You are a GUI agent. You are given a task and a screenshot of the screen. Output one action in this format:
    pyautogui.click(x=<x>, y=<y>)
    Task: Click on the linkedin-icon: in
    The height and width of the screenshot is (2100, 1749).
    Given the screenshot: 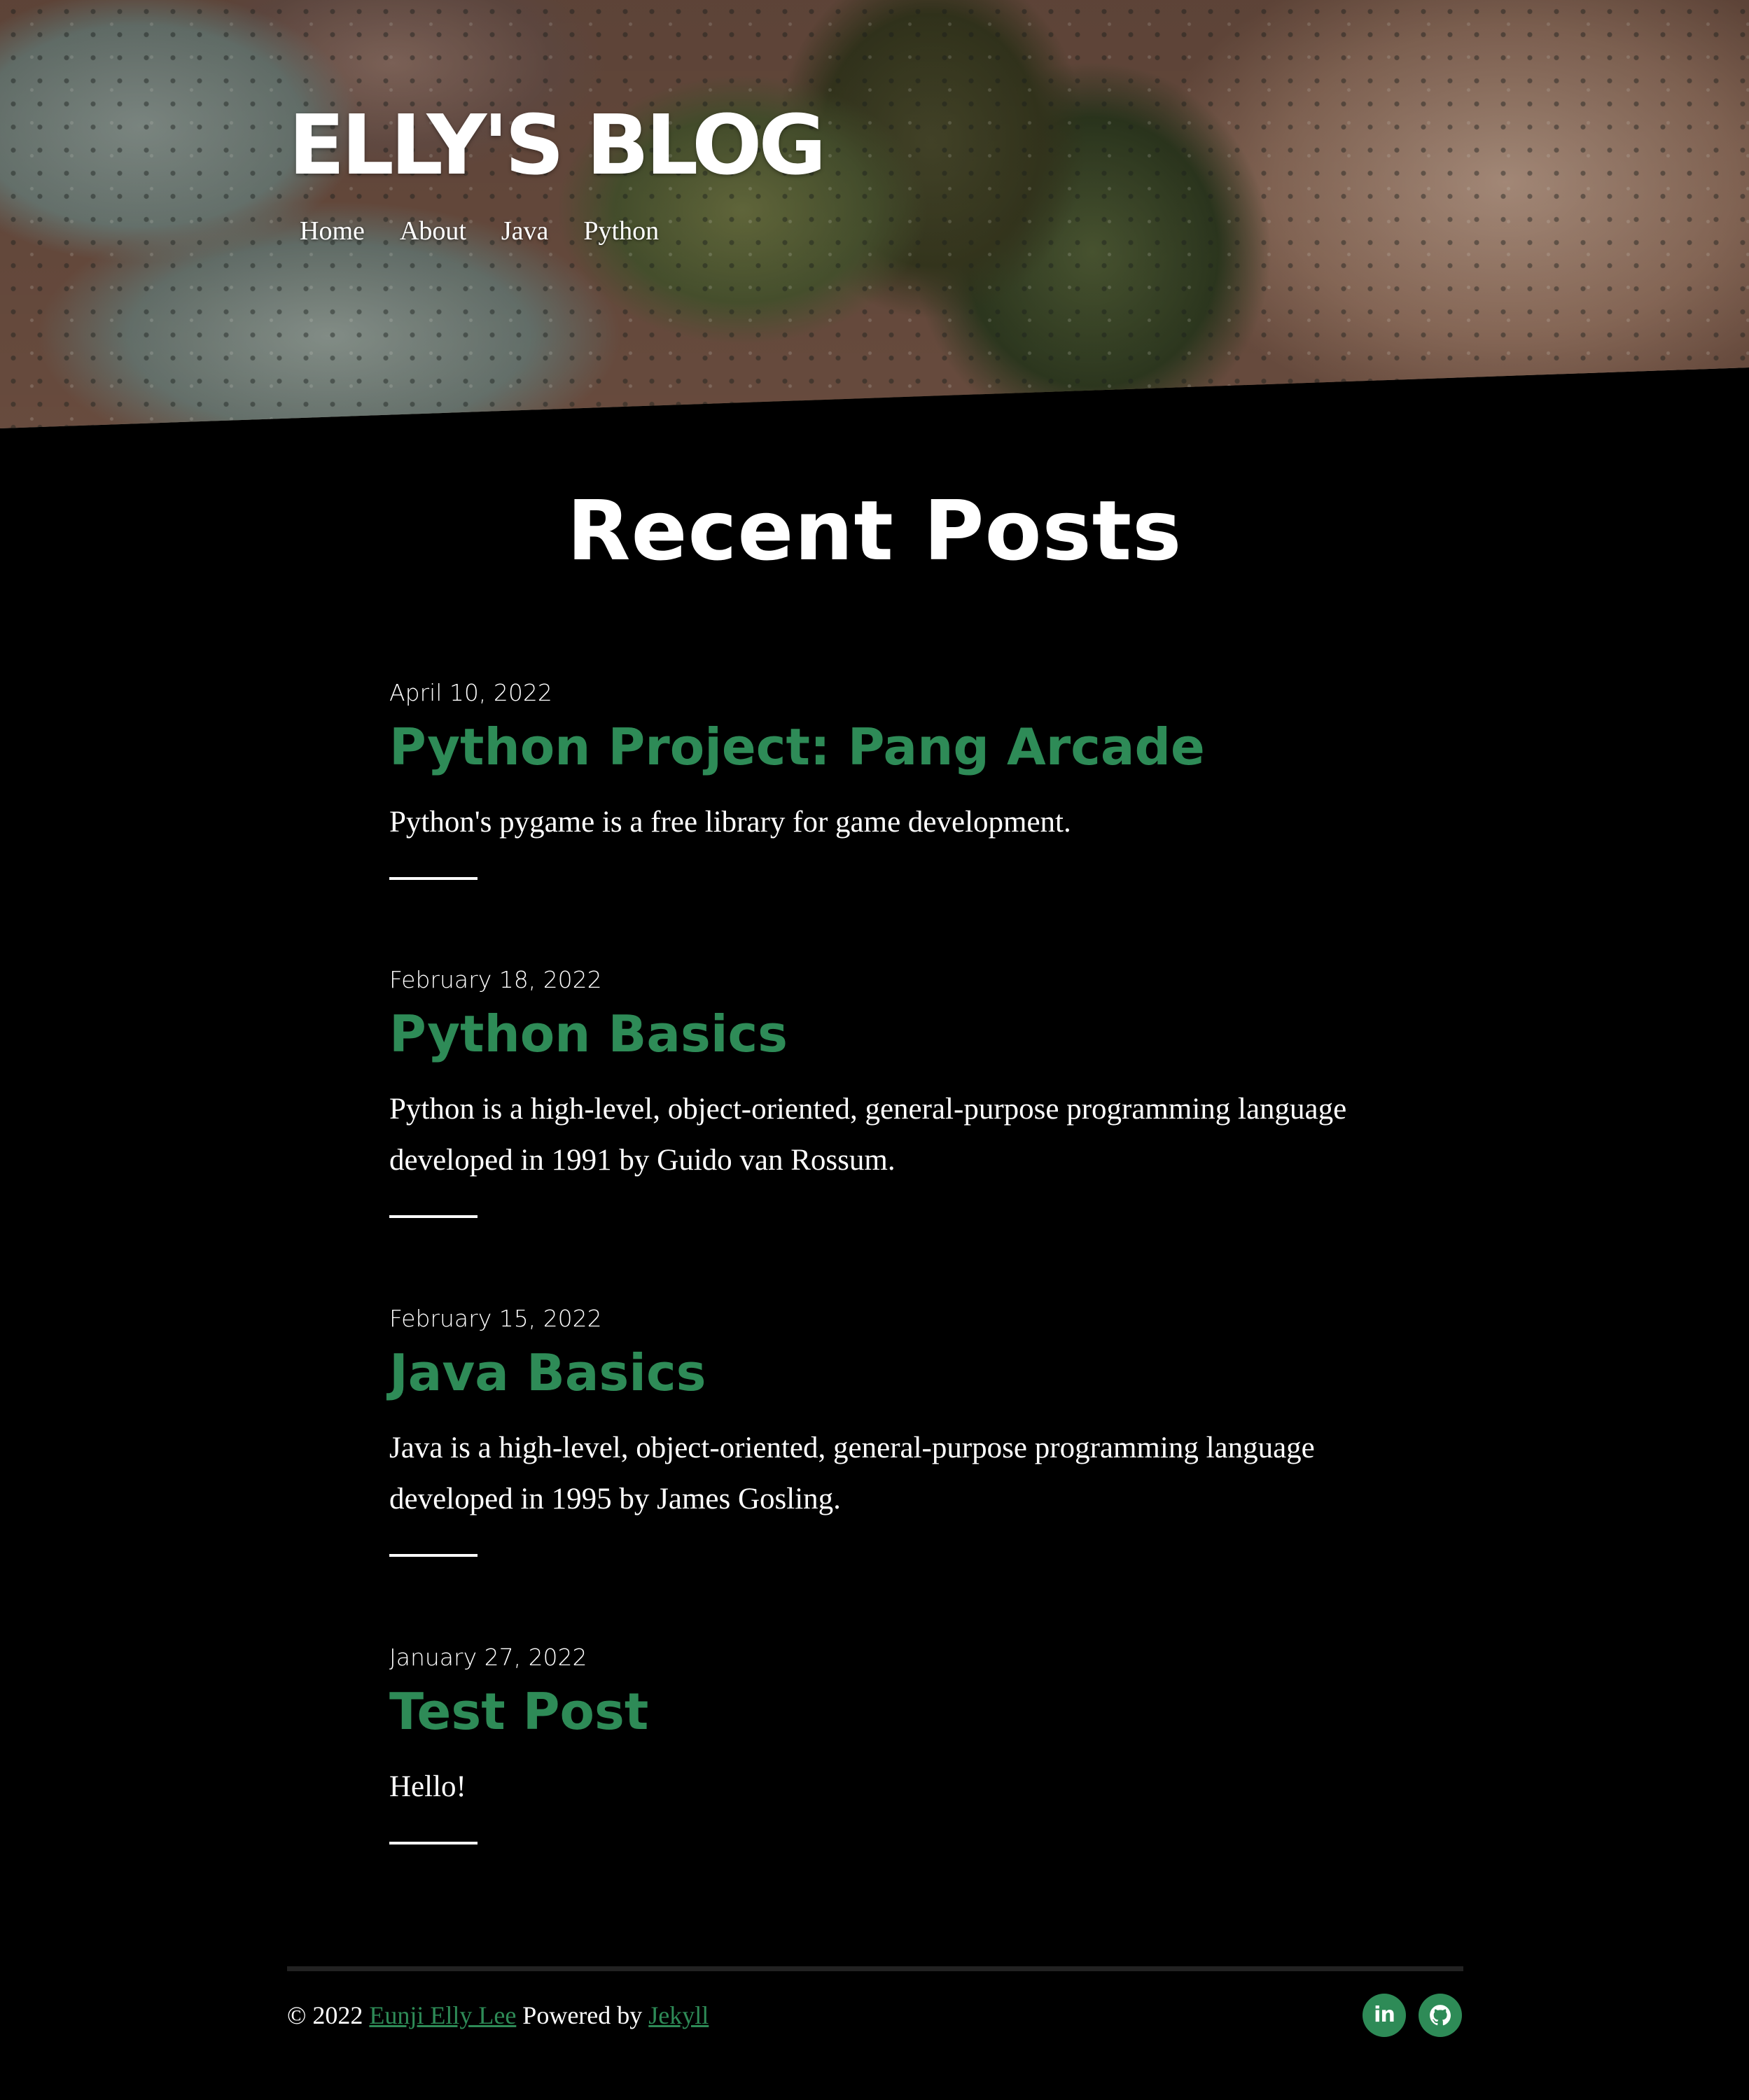 What is the action you would take?
    pyautogui.click(x=1384, y=2015)
    